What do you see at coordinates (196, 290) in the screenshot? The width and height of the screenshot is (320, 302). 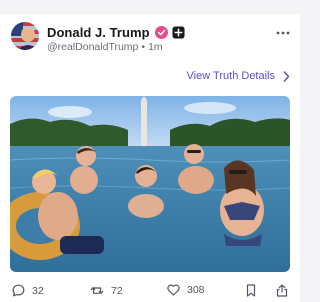 I see `like-count: 308` at bounding box center [196, 290].